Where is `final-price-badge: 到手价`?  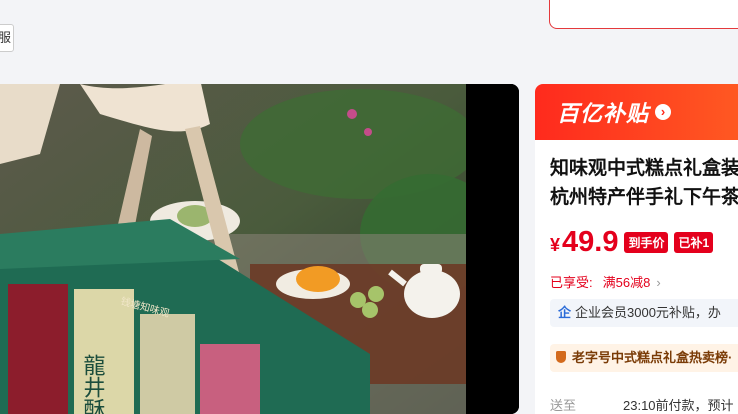 final-price-badge: 到手价 is located at coordinates (646, 242).